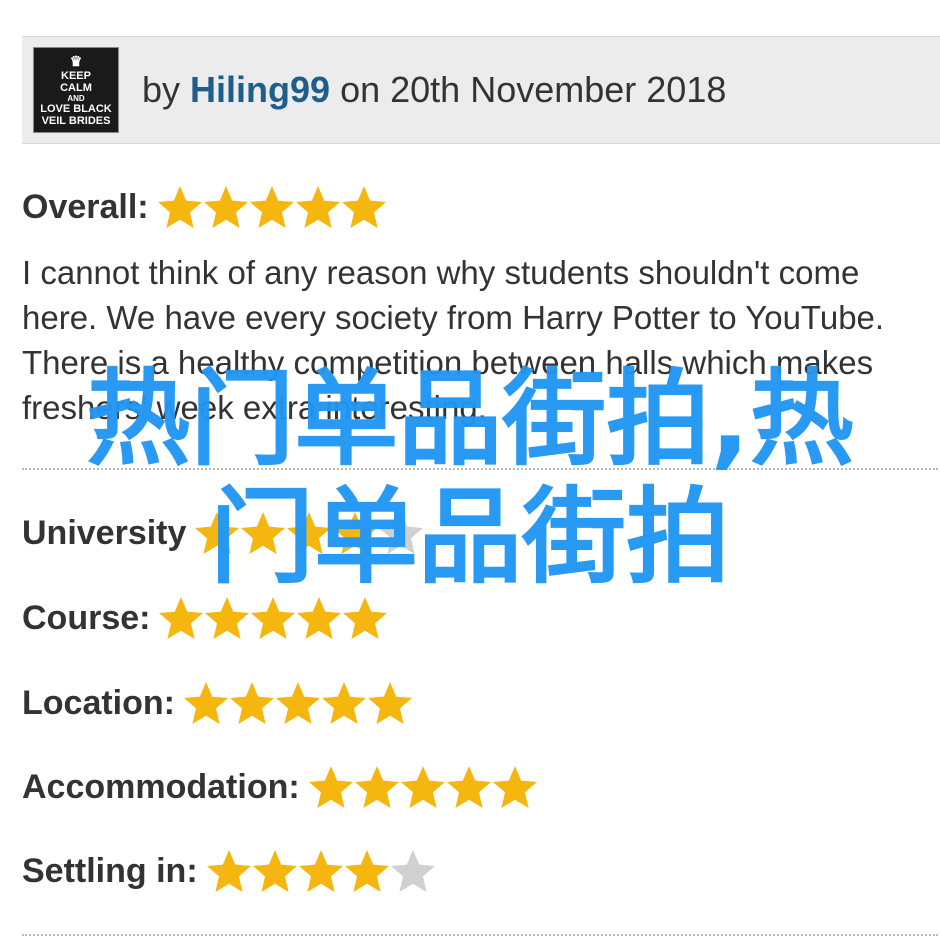 The height and width of the screenshot is (945, 940). I want to click on avatar-line: CALM, so click(76, 88).